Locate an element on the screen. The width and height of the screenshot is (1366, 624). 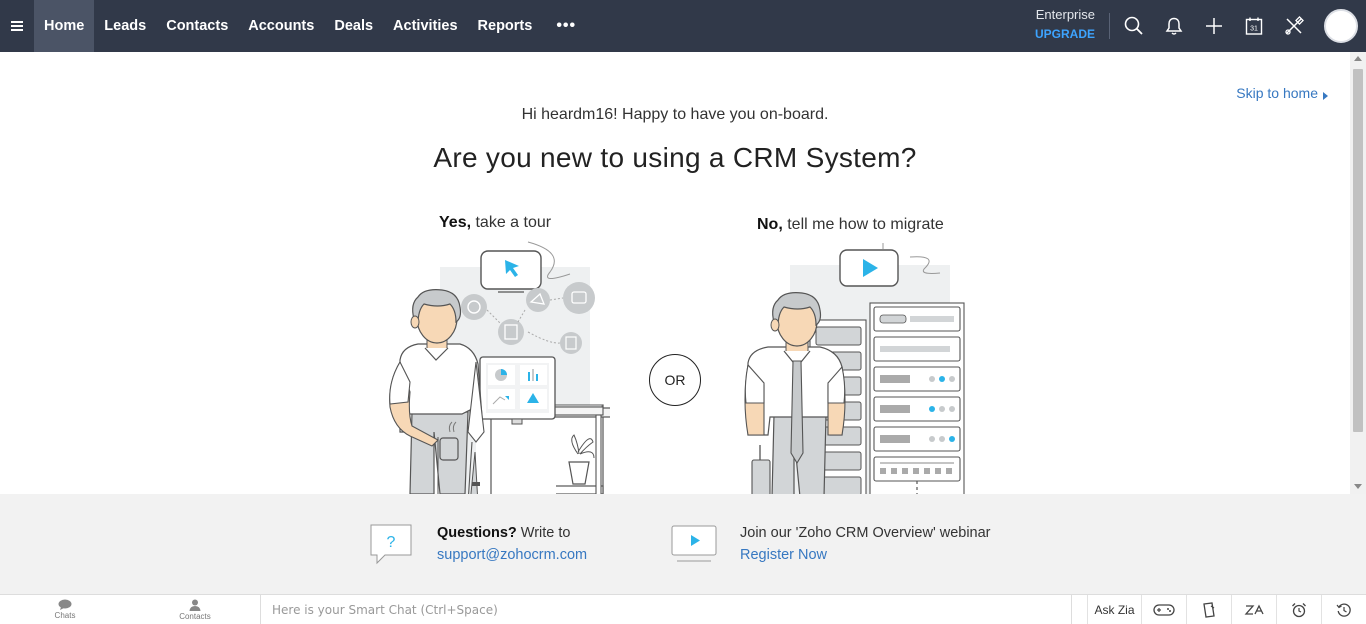
zia-icon is located at coordinates (1253, 609).